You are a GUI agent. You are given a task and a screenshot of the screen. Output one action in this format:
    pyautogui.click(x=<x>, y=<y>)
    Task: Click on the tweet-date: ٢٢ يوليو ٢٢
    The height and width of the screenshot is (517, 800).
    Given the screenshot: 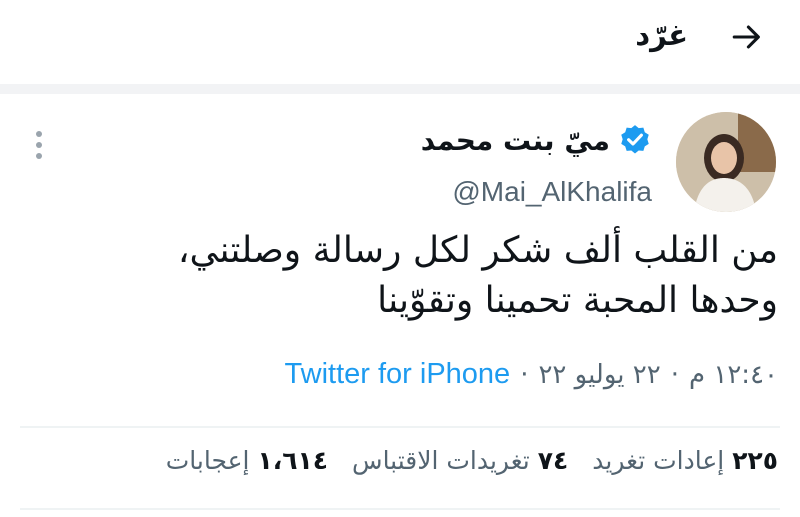 What is the action you would take?
    pyautogui.click(x=599, y=375)
    